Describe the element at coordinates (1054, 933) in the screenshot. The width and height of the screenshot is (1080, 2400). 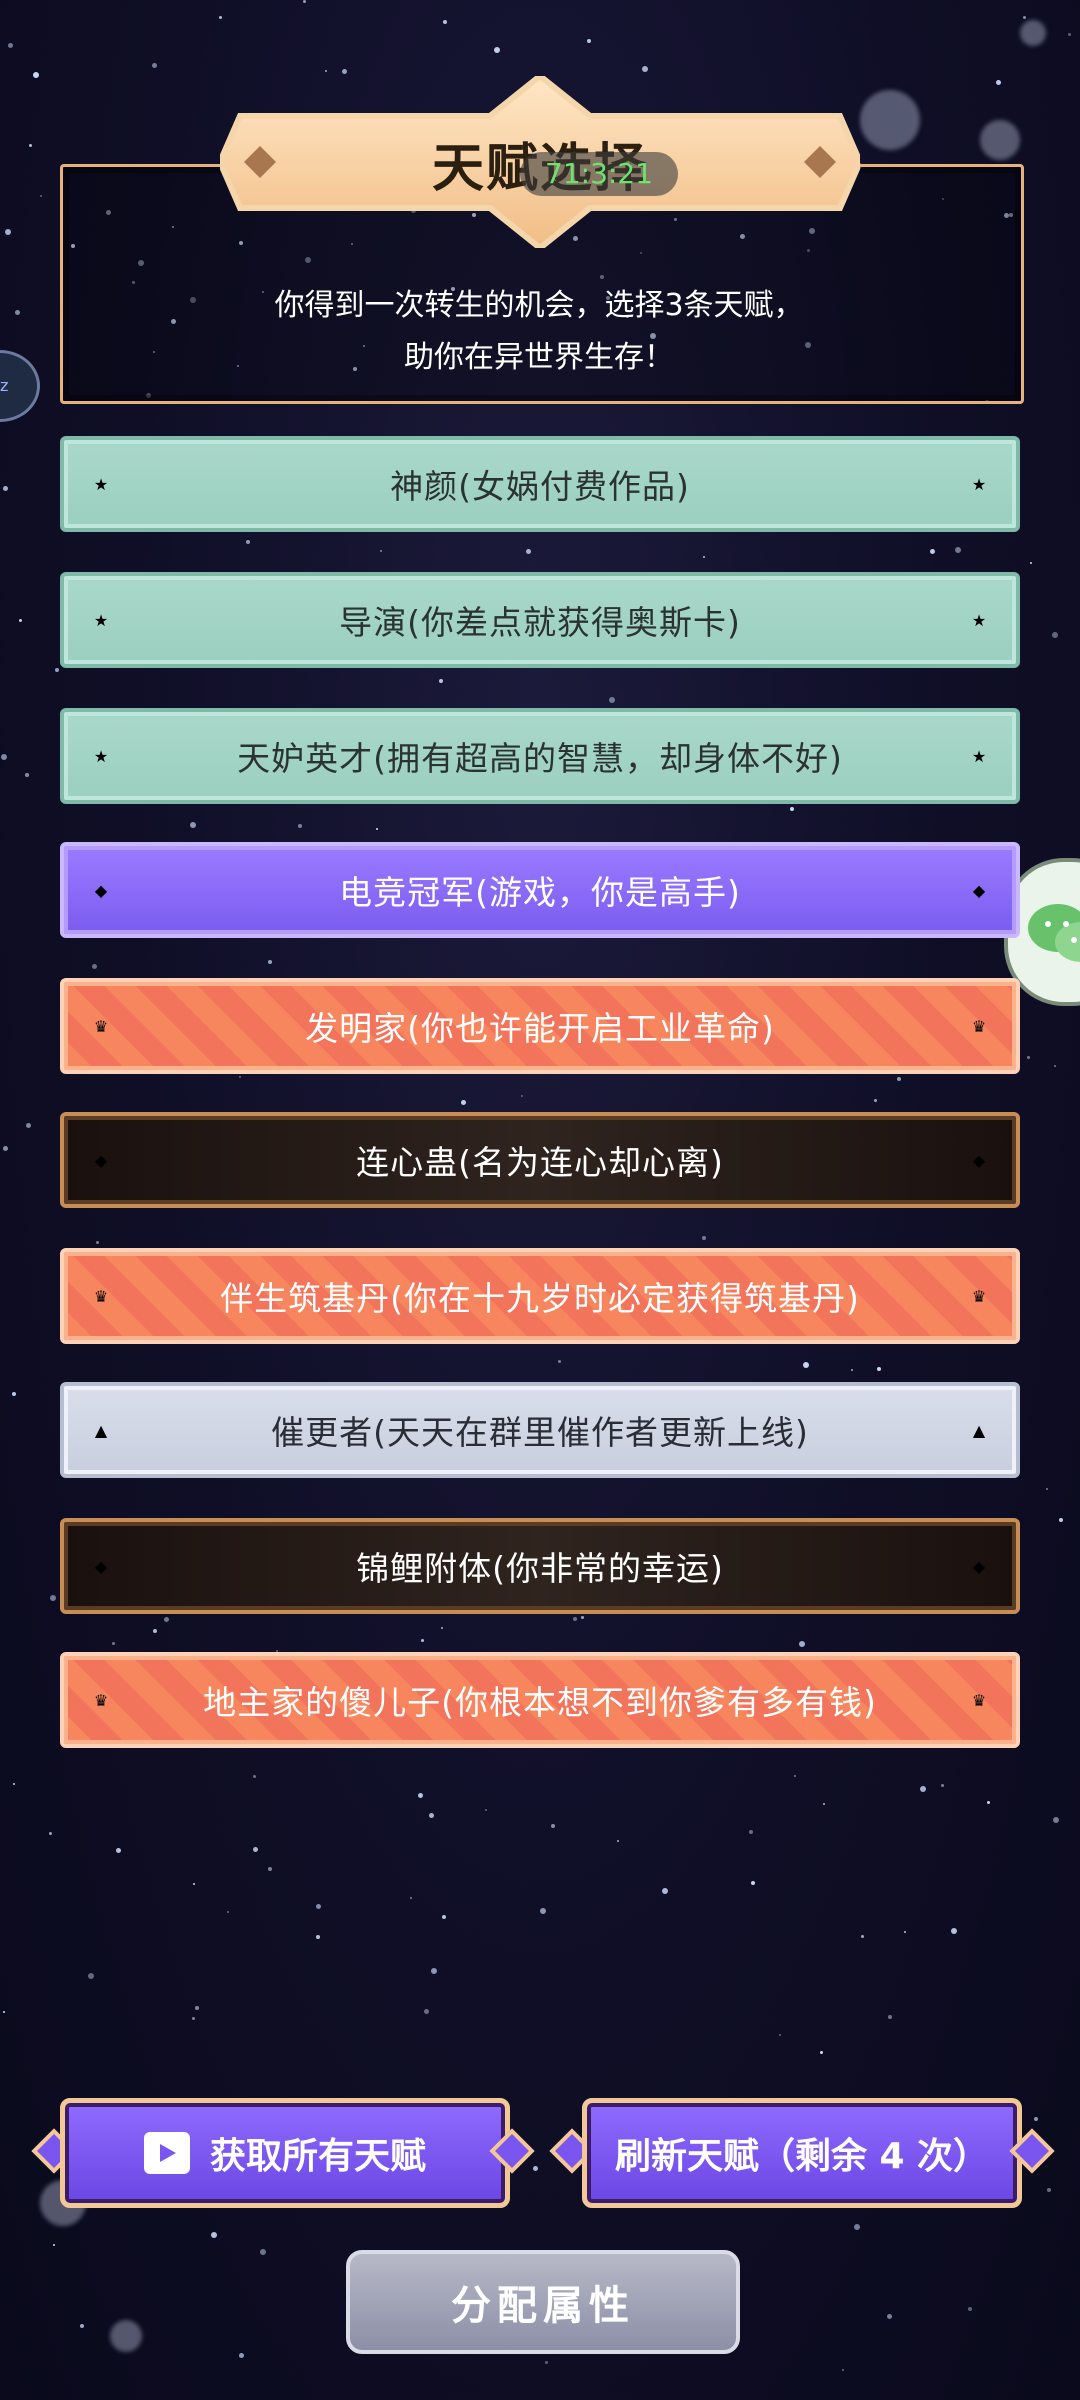
I see `wechat-icon` at that location.